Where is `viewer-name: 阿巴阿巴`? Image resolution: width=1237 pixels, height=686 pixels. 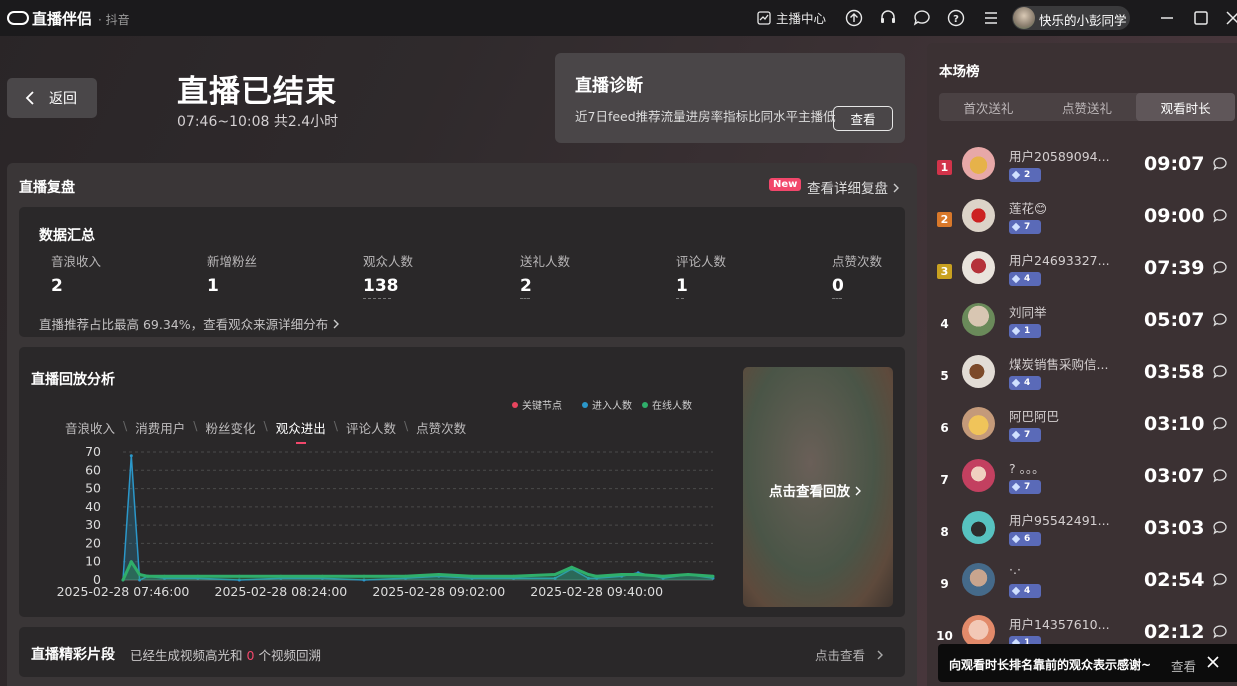 viewer-name: 阿巴阿巴 is located at coordinates (1034, 416).